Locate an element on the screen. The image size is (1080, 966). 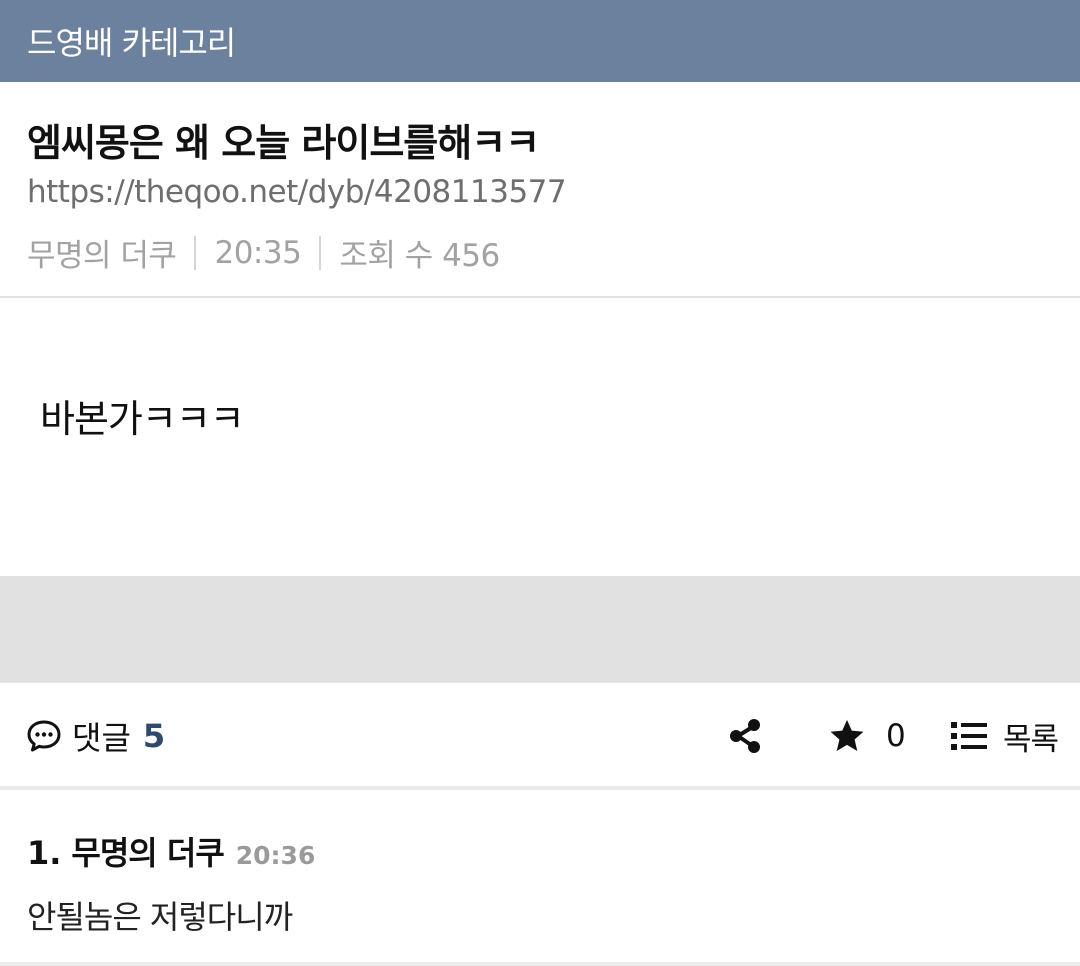
ad-placeholder-band is located at coordinates (540, 629).